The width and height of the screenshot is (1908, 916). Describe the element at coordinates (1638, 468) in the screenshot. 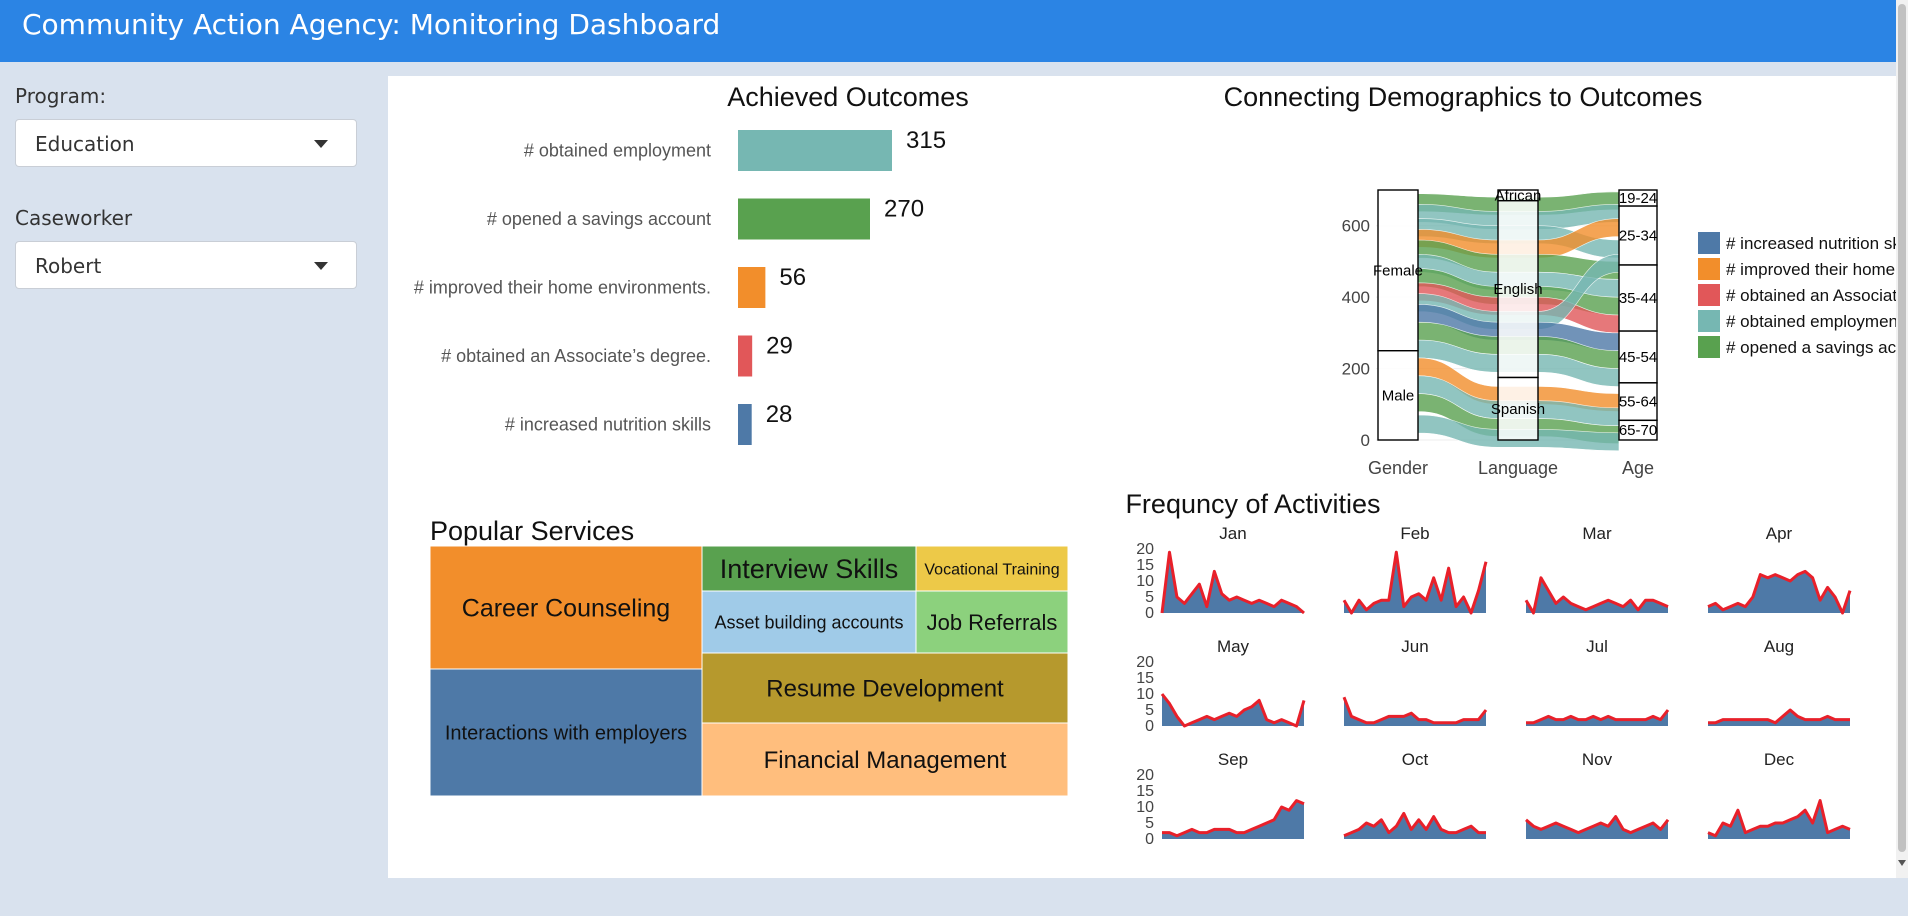

I see `x-axis-label: Age` at that location.